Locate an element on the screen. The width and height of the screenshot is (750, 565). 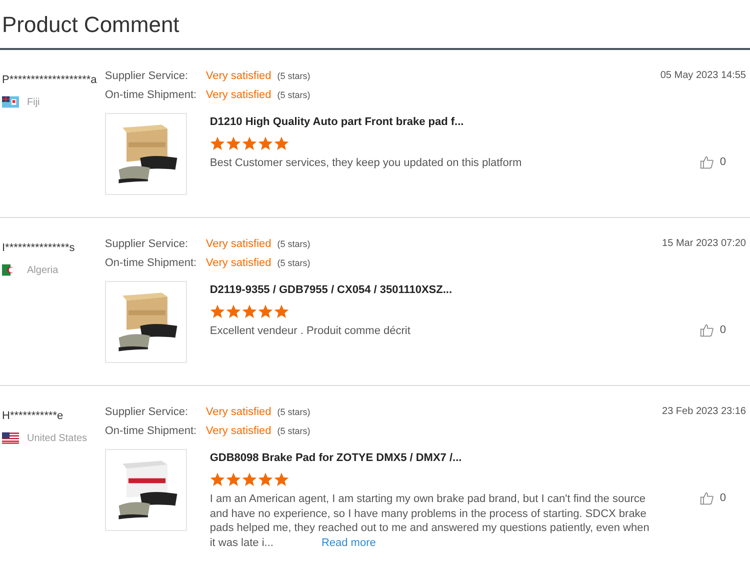
comment-text: I am an American agent, I am starting my own brake pad brand, but I can't find the source and have no experience, so I have many problems in the process of starting. SDCX brake pads helped me, they reached out to me and answered my questions patiently, even when it was late i... Read more is located at coordinates (430, 521).